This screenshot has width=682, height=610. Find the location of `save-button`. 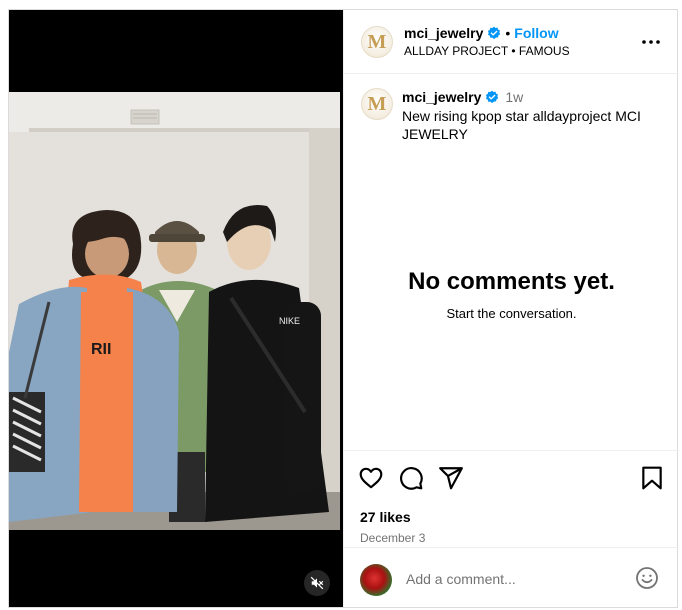

save-button is located at coordinates (652, 480).